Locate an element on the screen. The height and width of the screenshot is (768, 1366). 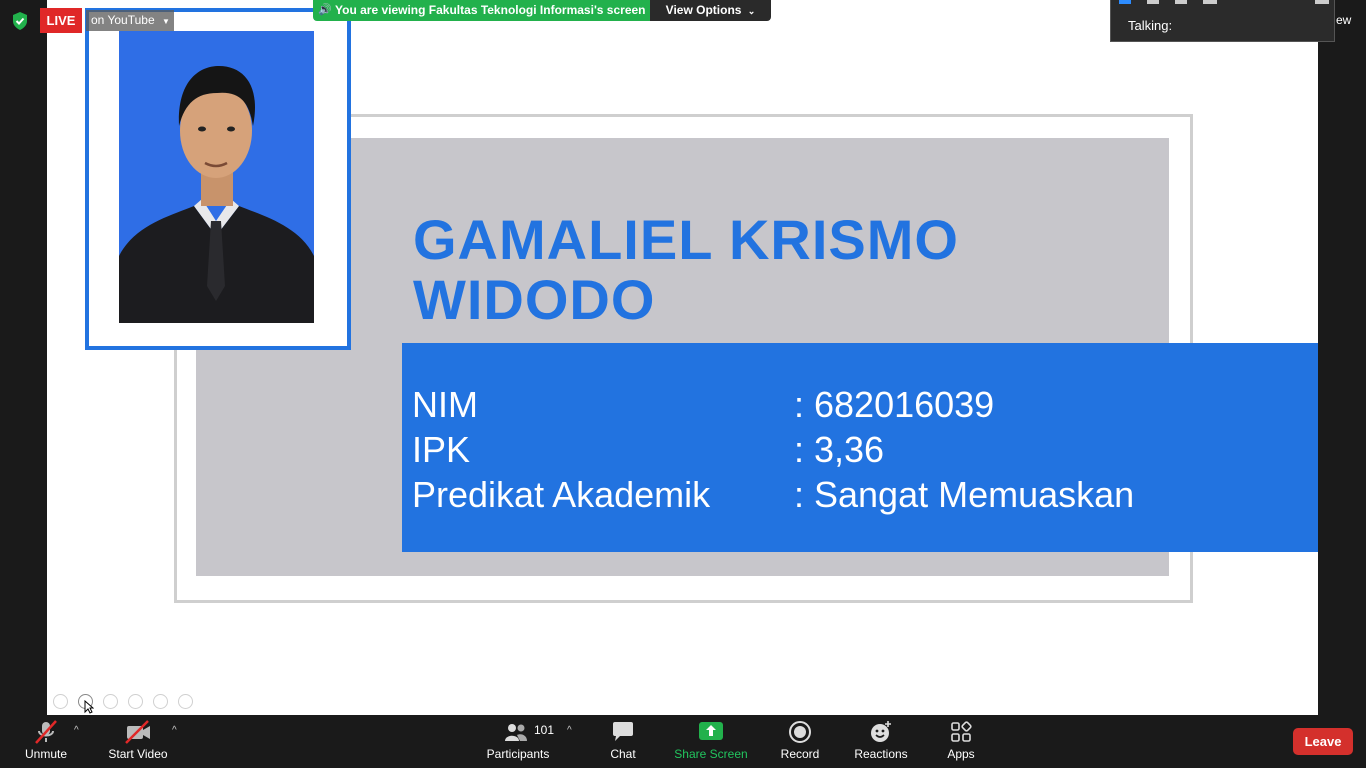
speaker-icon: 🔊 is located at coordinates (325, 10).